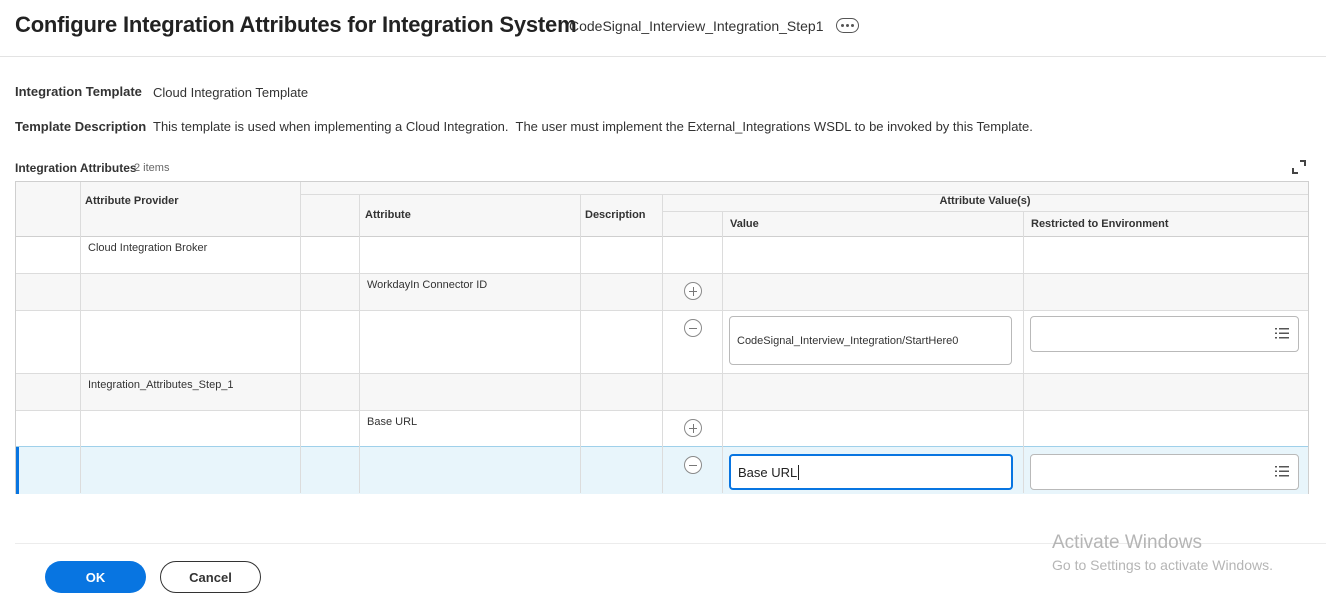 This screenshot has height=605, width=1326. Describe the element at coordinates (799, 472) in the screenshot. I see `text-caret` at that location.